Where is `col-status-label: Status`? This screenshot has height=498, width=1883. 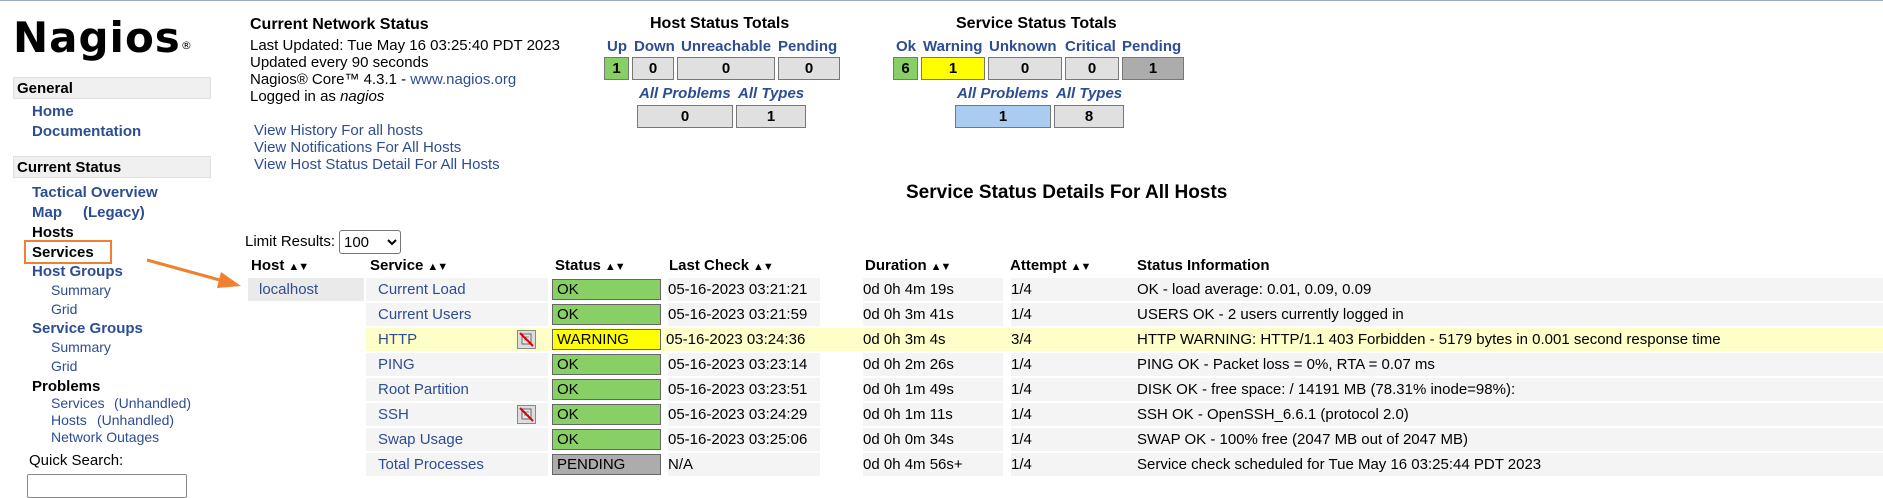 col-status-label: Status is located at coordinates (578, 265).